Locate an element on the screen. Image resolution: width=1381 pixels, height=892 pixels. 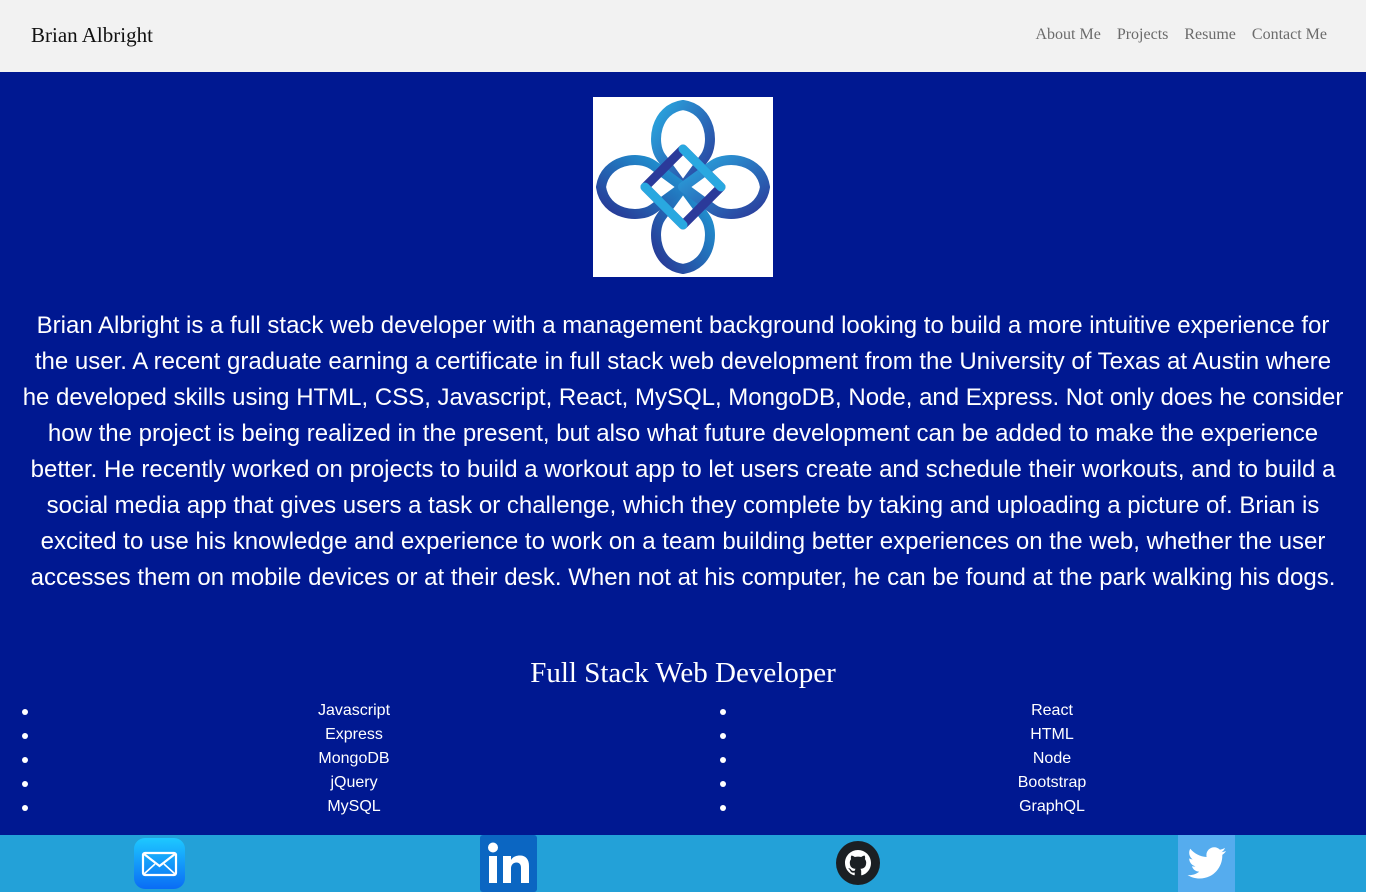
celtic-knot-logo is located at coordinates (683, 187).